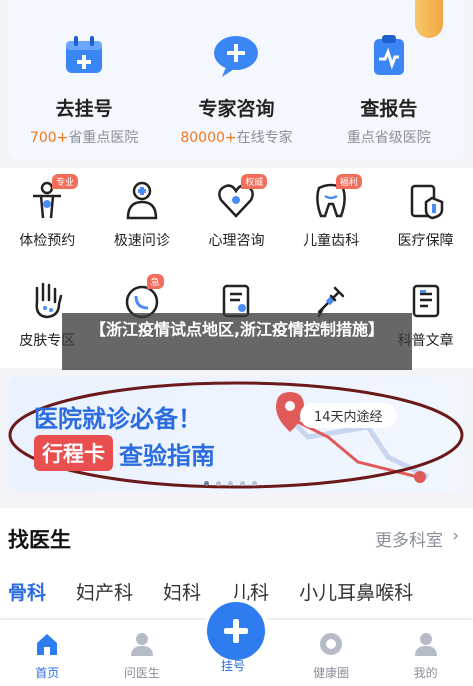 The image size is (473, 686). I want to click on badge: 急, so click(155, 281).